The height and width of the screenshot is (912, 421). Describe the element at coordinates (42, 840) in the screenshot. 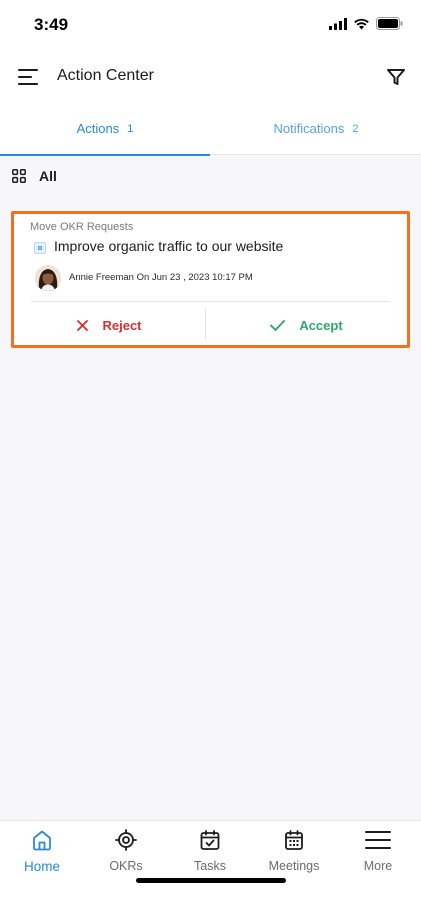

I see `home-icon` at that location.